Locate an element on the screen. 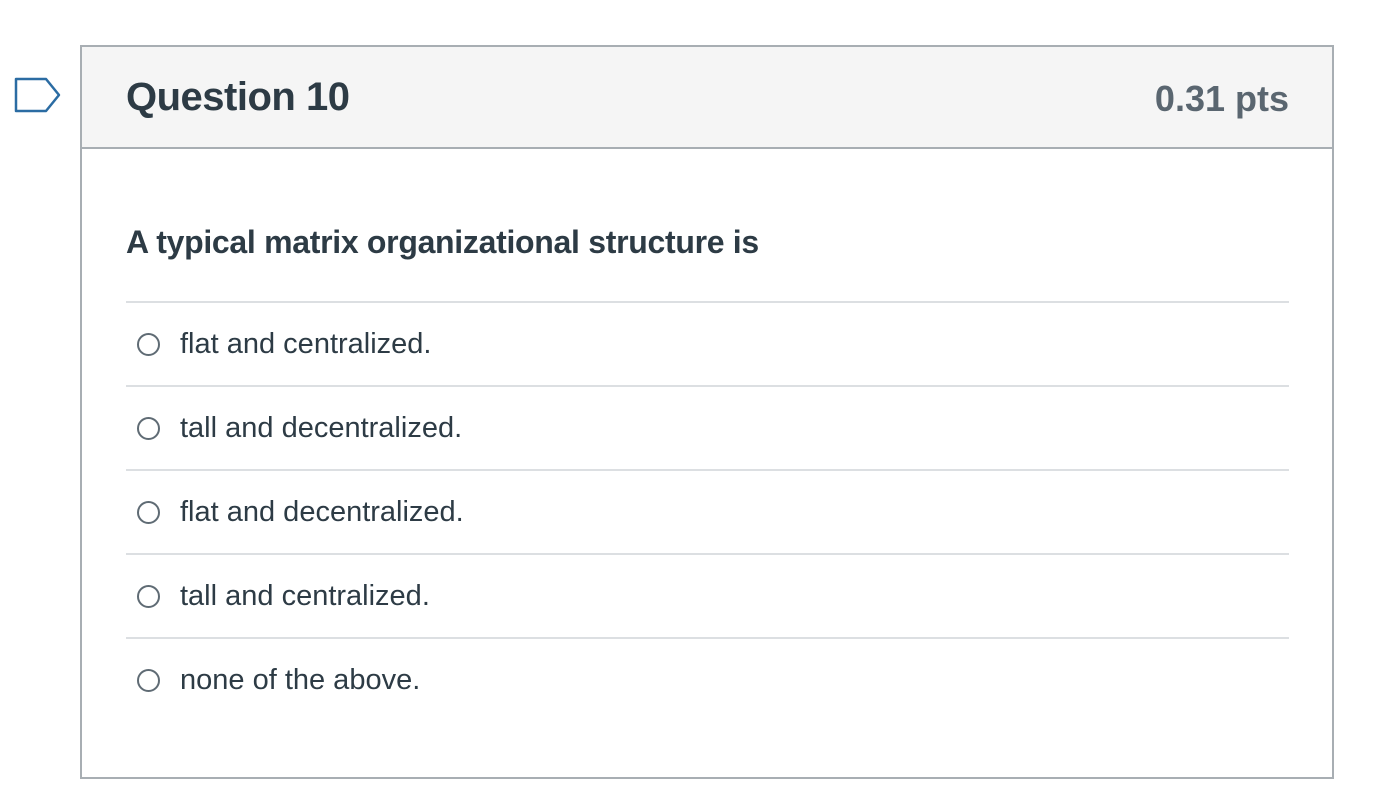  answer-option: flat and decentralized. is located at coordinates (707, 513).